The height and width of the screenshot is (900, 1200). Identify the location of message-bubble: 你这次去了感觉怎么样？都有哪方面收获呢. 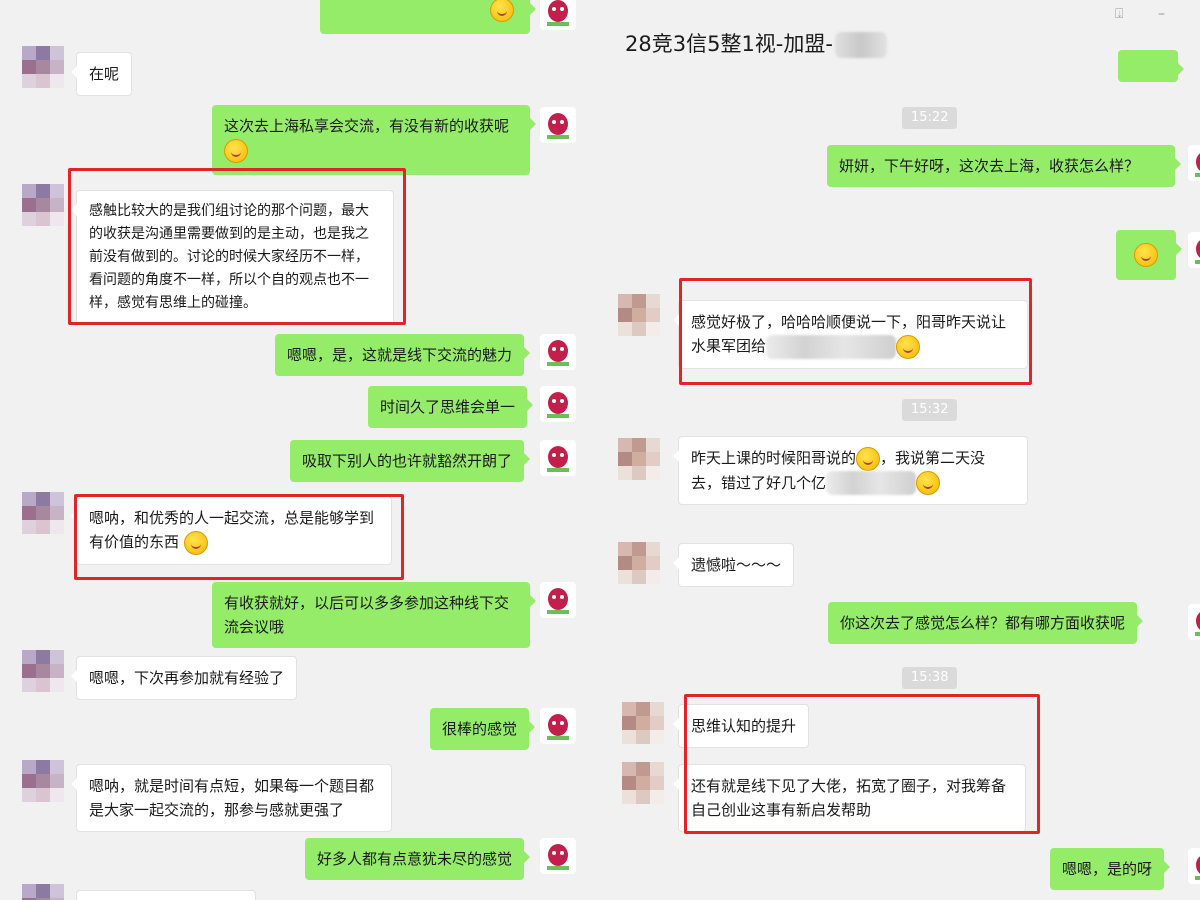
(986, 623).